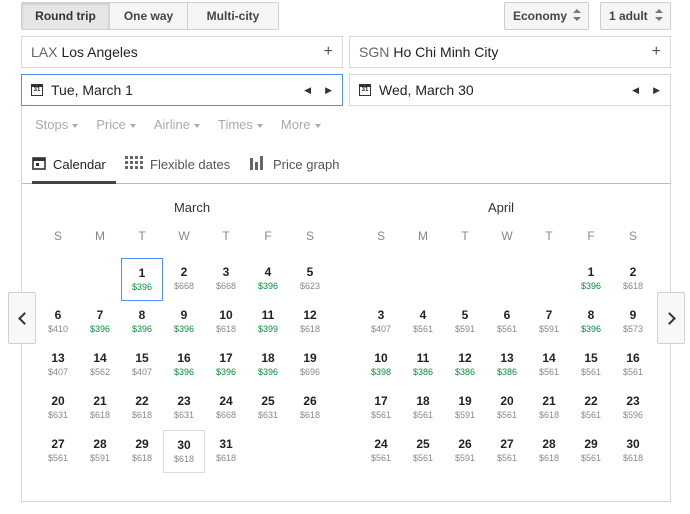 The image size is (690, 514). Describe the element at coordinates (58, 329) in the screenshot. I see `day-price: $410` at that location.